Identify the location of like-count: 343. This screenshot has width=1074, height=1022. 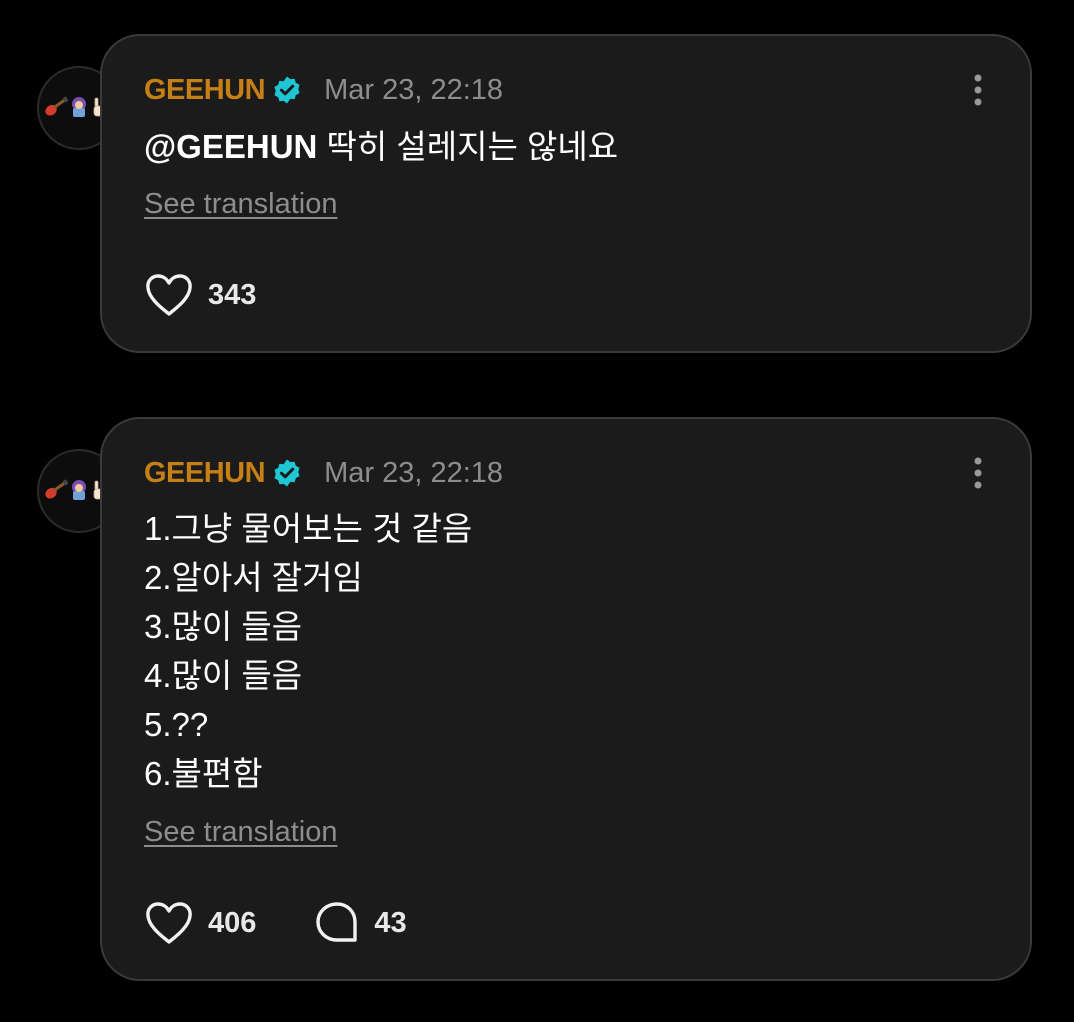
(232, 294).